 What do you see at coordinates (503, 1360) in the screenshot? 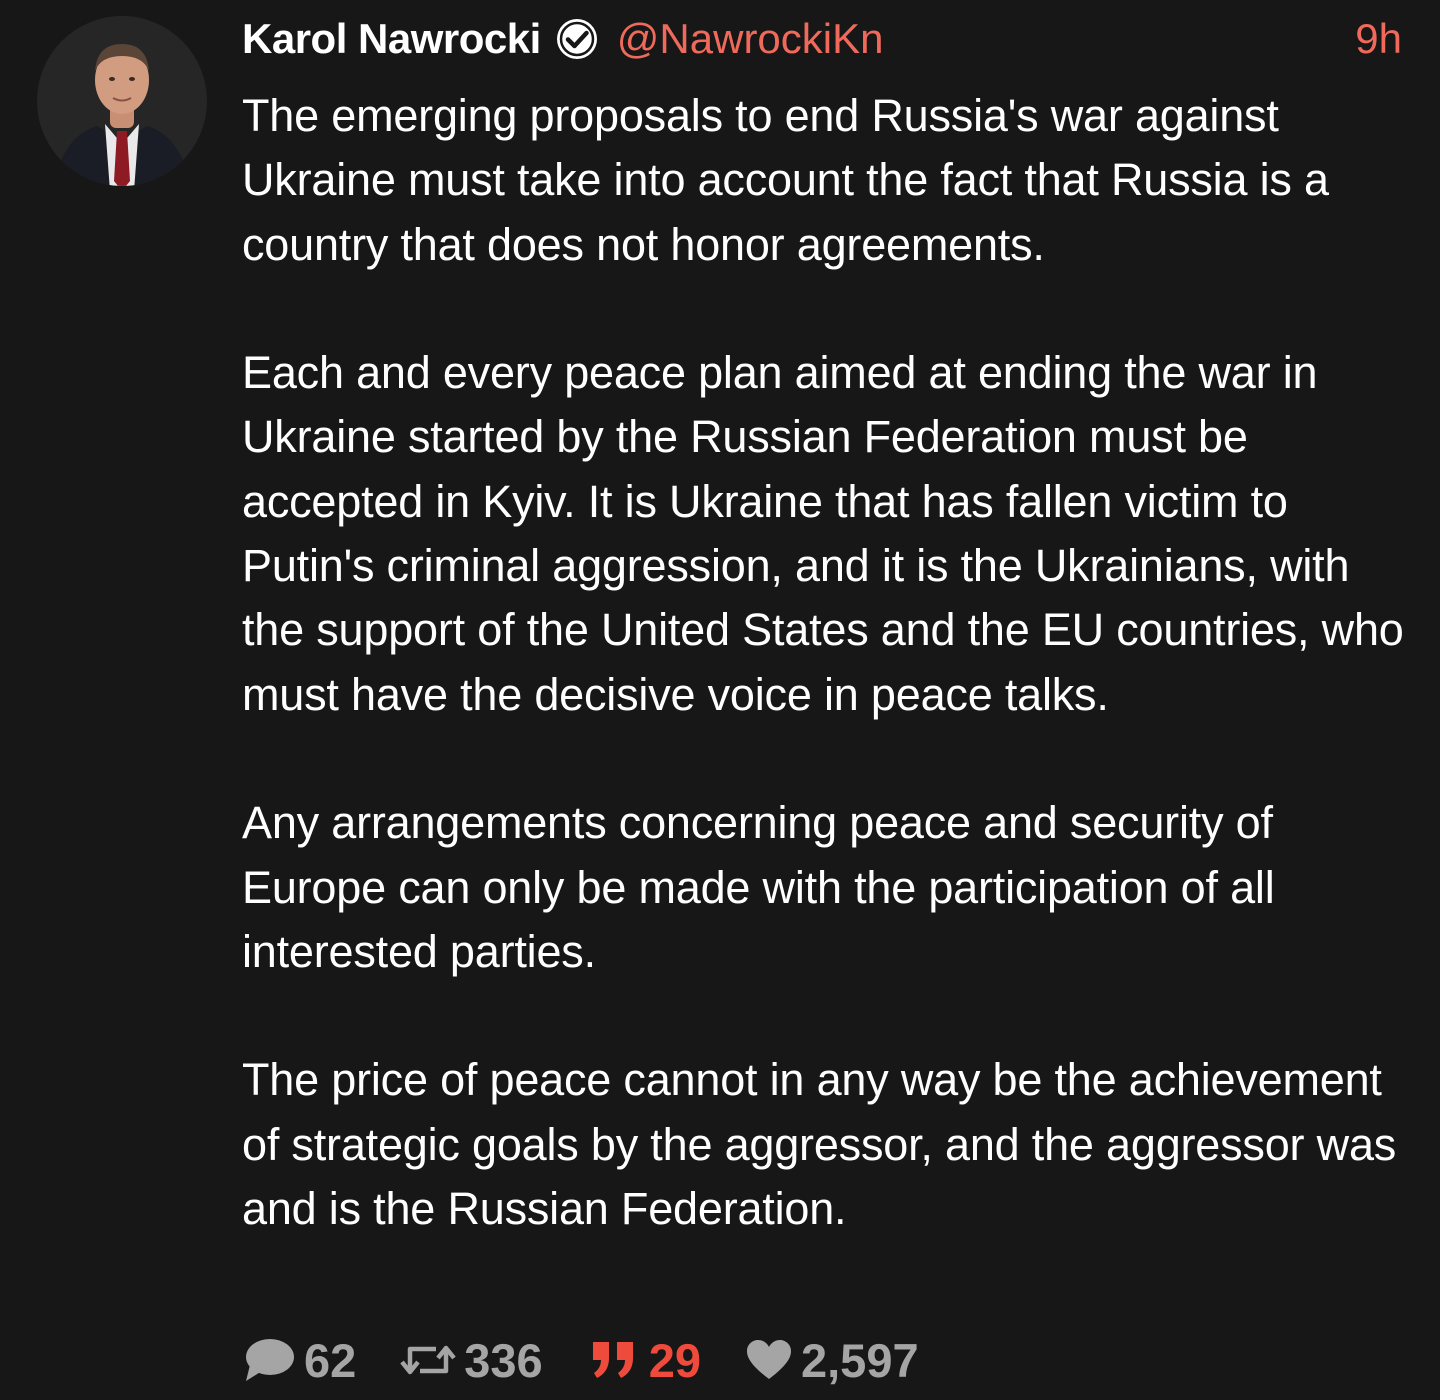
I see `repost-count: 336` at bounding box center [503, 1360].